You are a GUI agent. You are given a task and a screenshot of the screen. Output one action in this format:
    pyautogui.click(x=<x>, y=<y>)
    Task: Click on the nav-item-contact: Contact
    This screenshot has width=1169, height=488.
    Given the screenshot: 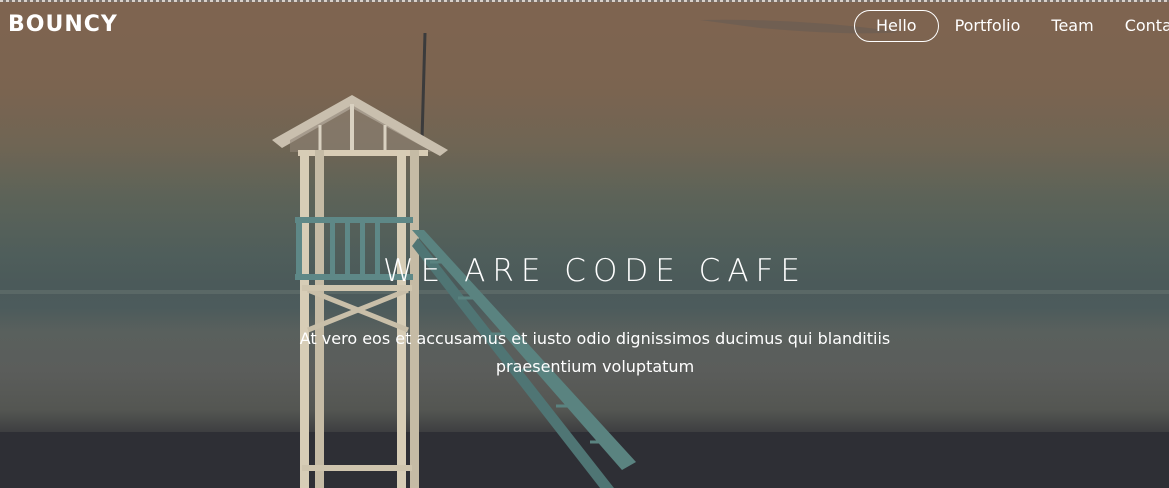 What is the action you would take?
    pyautogui.click(x=1139, y=26)
    